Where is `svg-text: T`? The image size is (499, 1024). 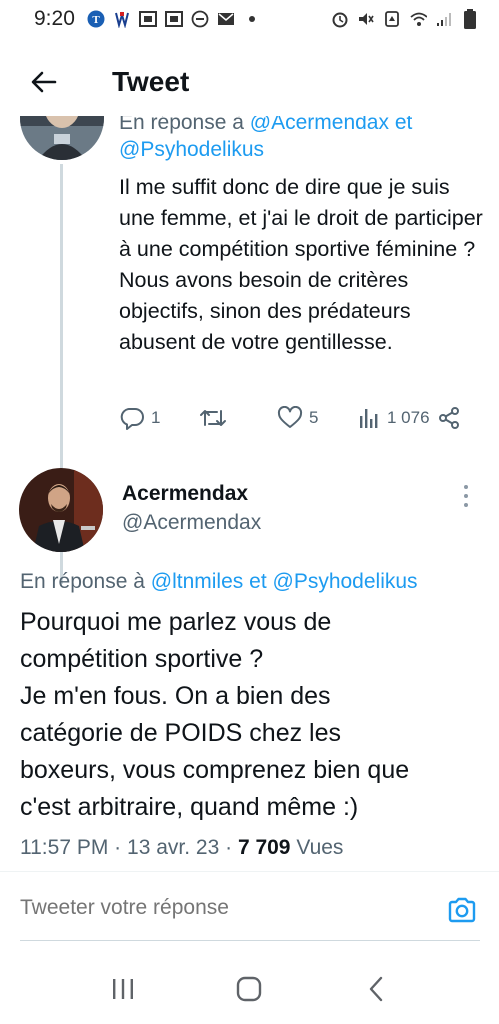 svg-text: T is located at coordinates (96, 20).